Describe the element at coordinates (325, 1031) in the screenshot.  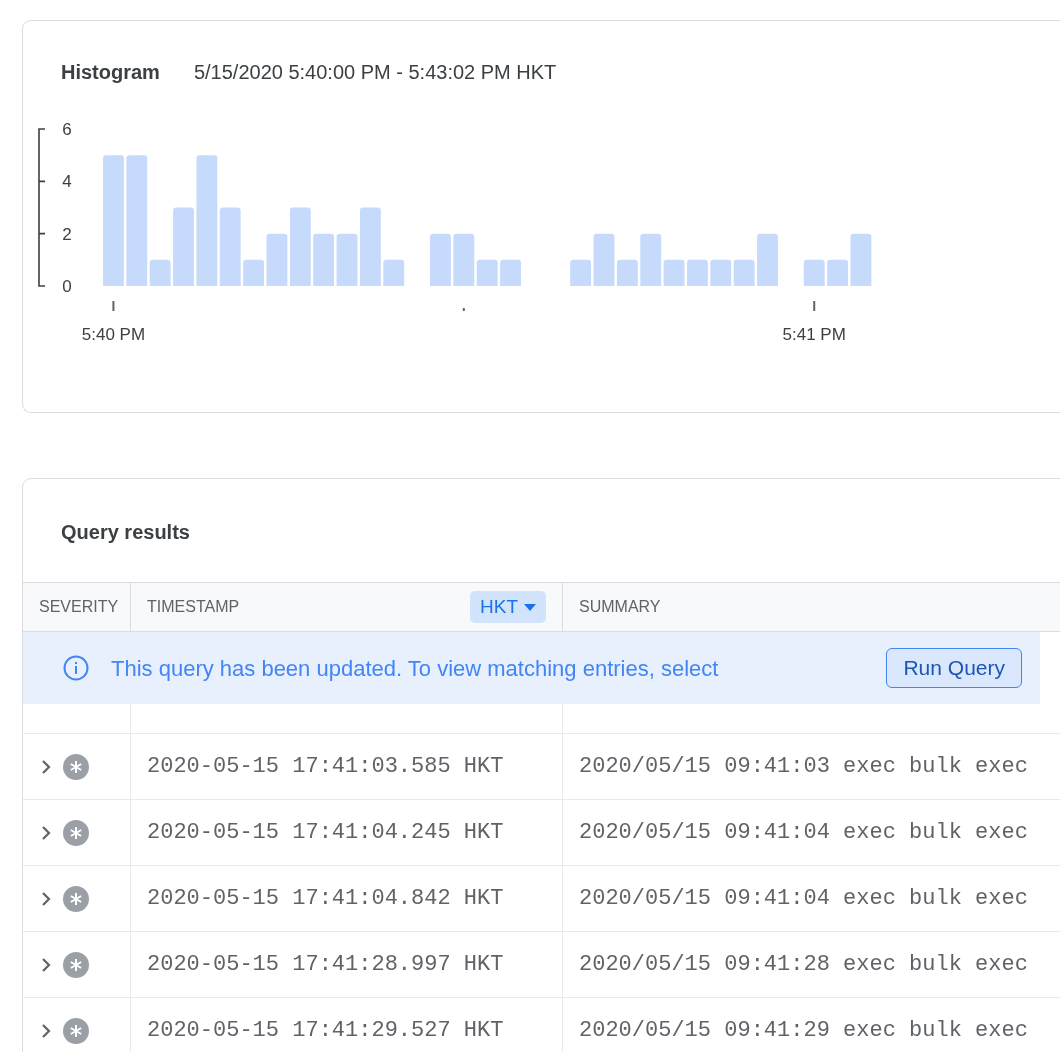
I see `table-cell-text: 2020-05-15 17:41:29.527 HKT` at that location.